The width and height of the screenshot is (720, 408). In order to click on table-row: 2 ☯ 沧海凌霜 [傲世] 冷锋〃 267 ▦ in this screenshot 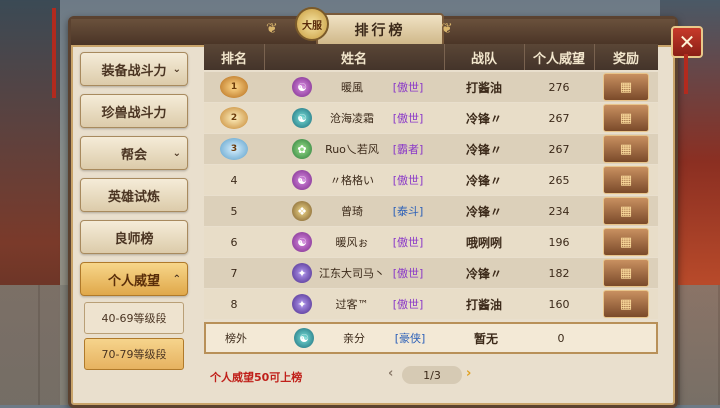, I will do `click(431, 118)`.